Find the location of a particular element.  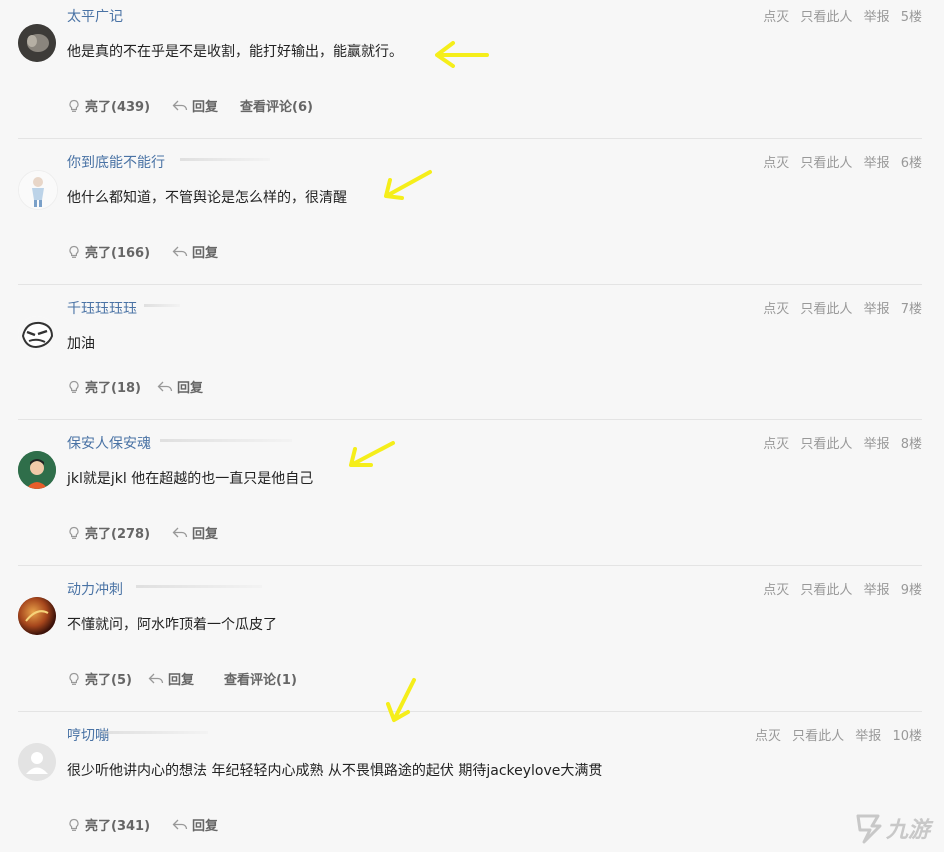

comment-text: 他什么都知道，不管舆论是怎么样的，很清醒 is located at coordinates (207, 198).